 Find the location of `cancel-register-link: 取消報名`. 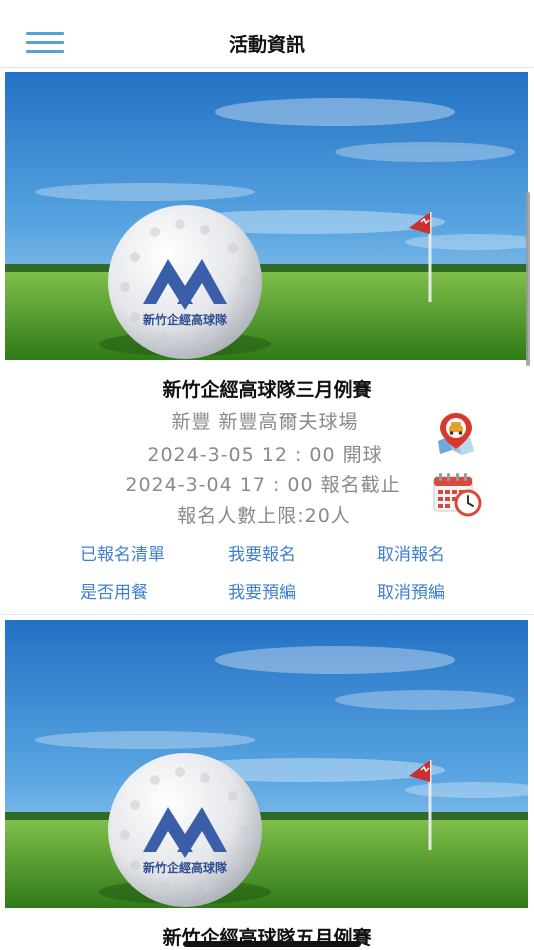

cancel-register-link: 取消報名 is located at coordinates (411, 552).